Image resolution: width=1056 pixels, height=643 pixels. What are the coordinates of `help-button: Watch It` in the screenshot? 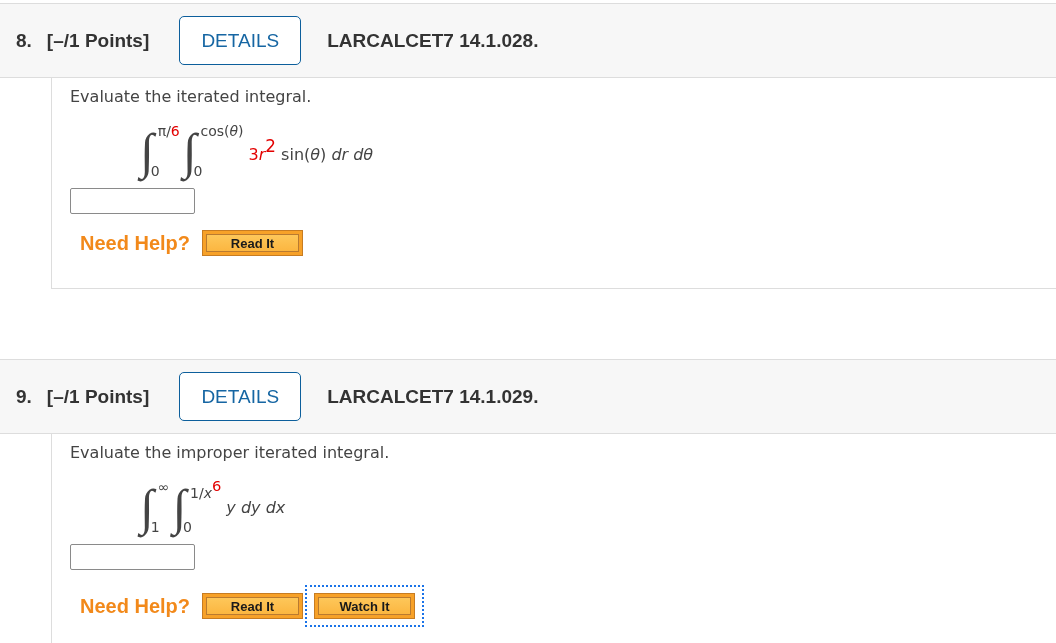 It's located at (365, 606).